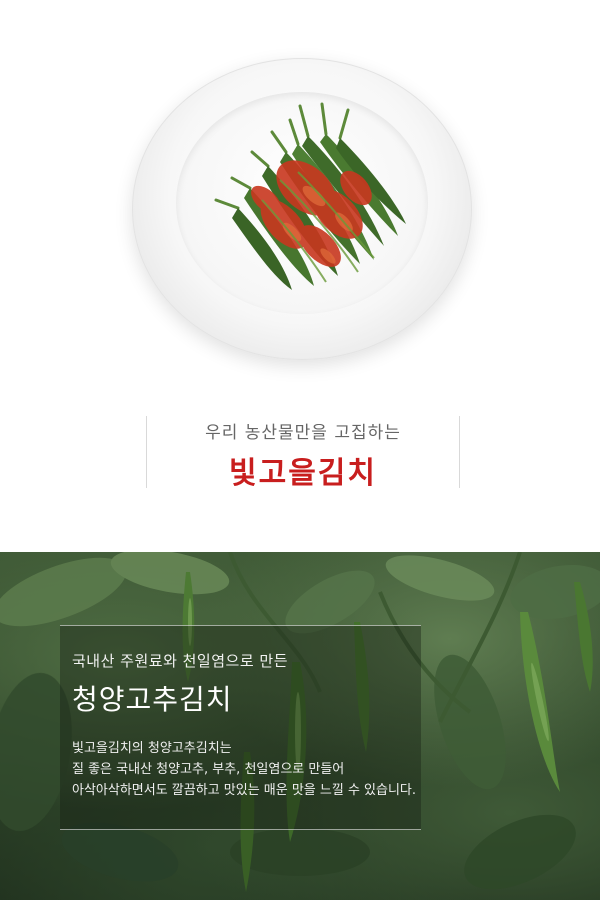  What do you see at coordinates (303, 473) in the screenshot?
I see `brand-title: 빛고을김치` at bounding box center [303, 473].